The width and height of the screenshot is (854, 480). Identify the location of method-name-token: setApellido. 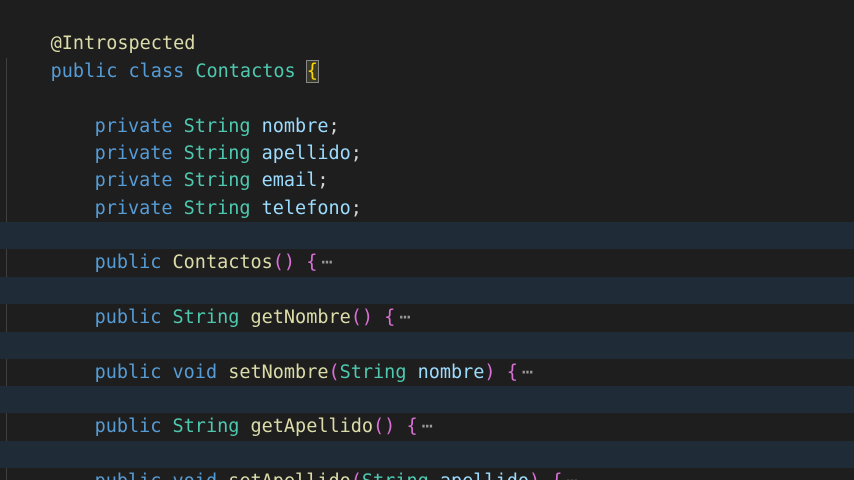
(289, 475).